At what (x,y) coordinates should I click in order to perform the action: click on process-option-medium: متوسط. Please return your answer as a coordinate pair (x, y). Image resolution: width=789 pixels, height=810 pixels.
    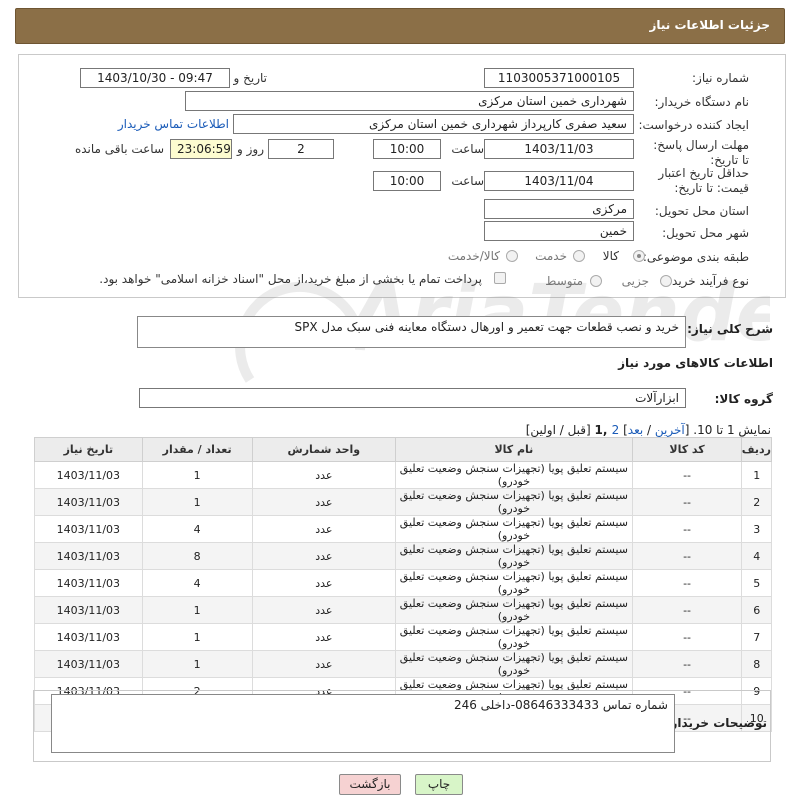
    Looking at the image, I should click on (564, 281).